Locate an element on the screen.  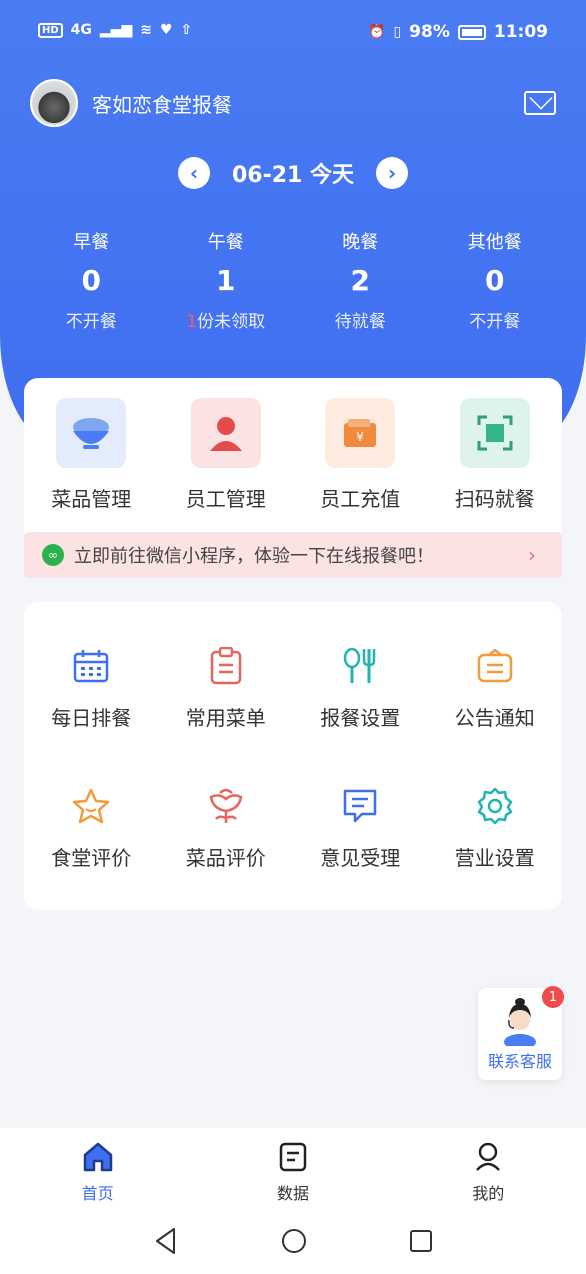
document-icon is located at coordinates (293, 1157).